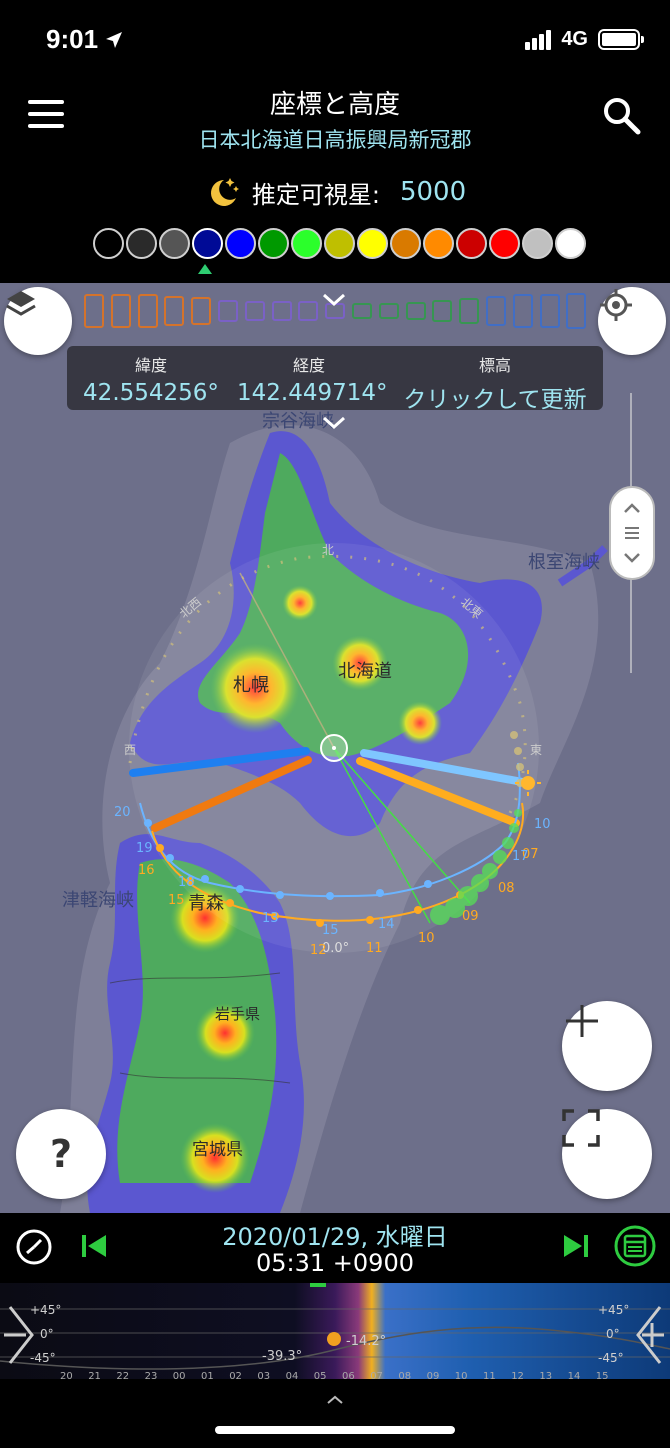 The width and height of the screenshot is (670, 1448). Describe the element at coordinates (574, 39) in the screenshot. I see `network-label: 4G` at that location.